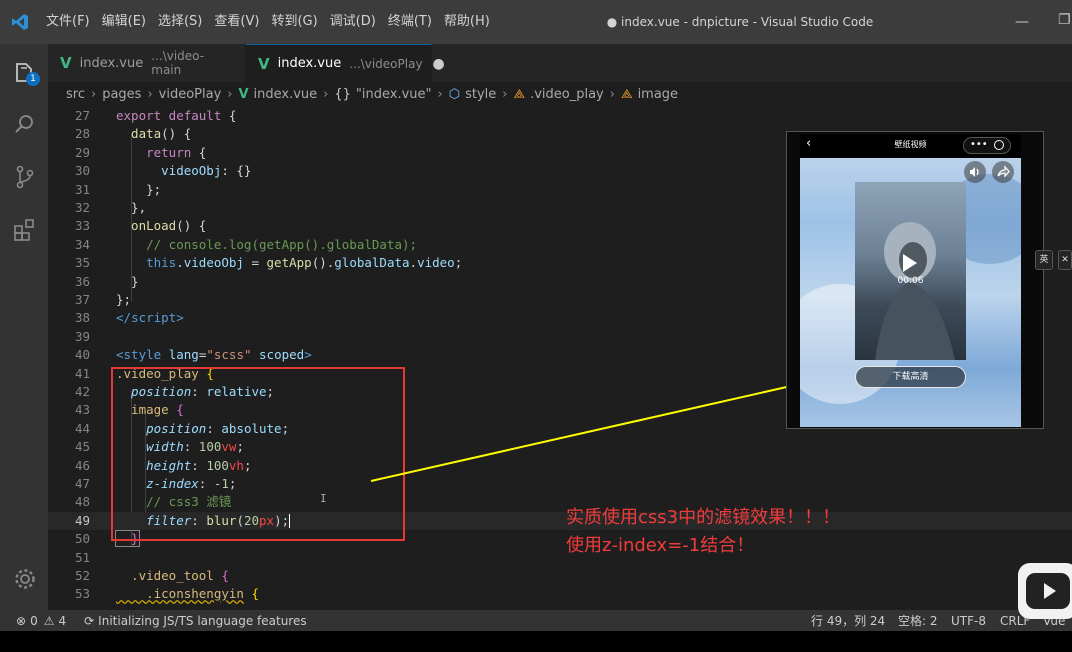 This screenshot has width=1072, height=652. Describe the element at coordinates (975, 172) in the screenshot. I see `volume-icon` at that location.